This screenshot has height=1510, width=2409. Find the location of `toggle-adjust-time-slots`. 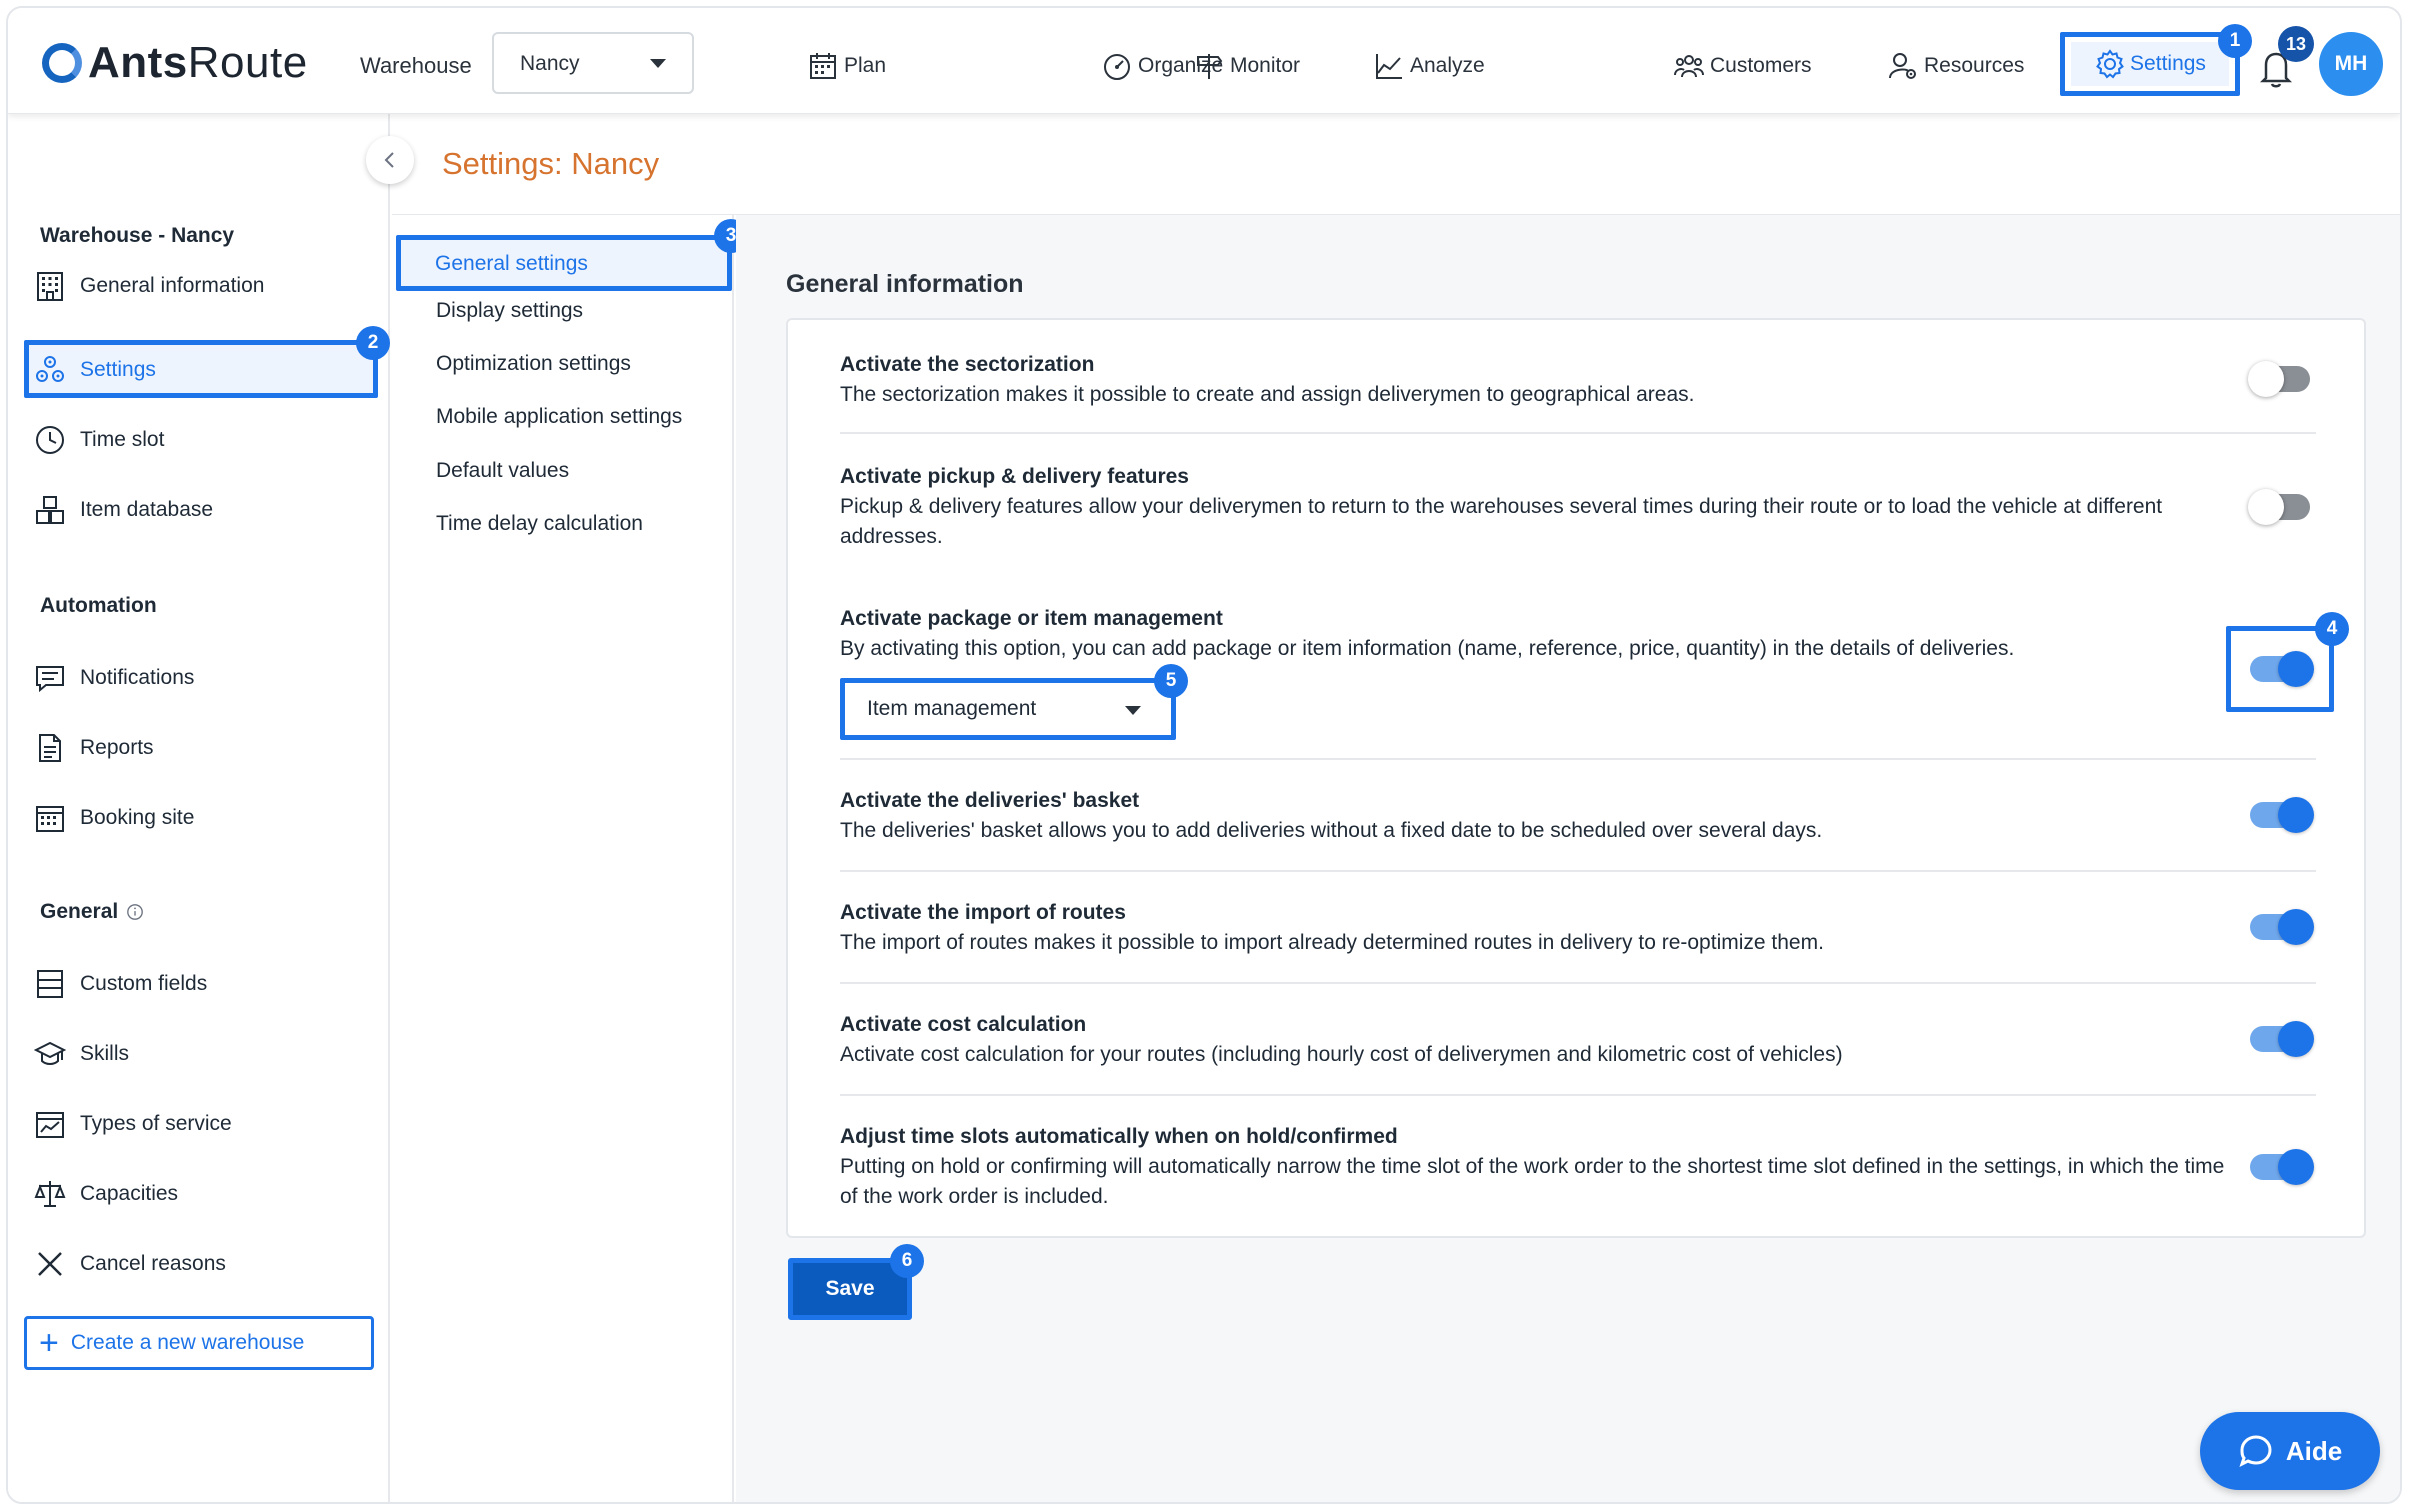

toggle-adjust-time-slots is located at coordinates (2282, 1167).